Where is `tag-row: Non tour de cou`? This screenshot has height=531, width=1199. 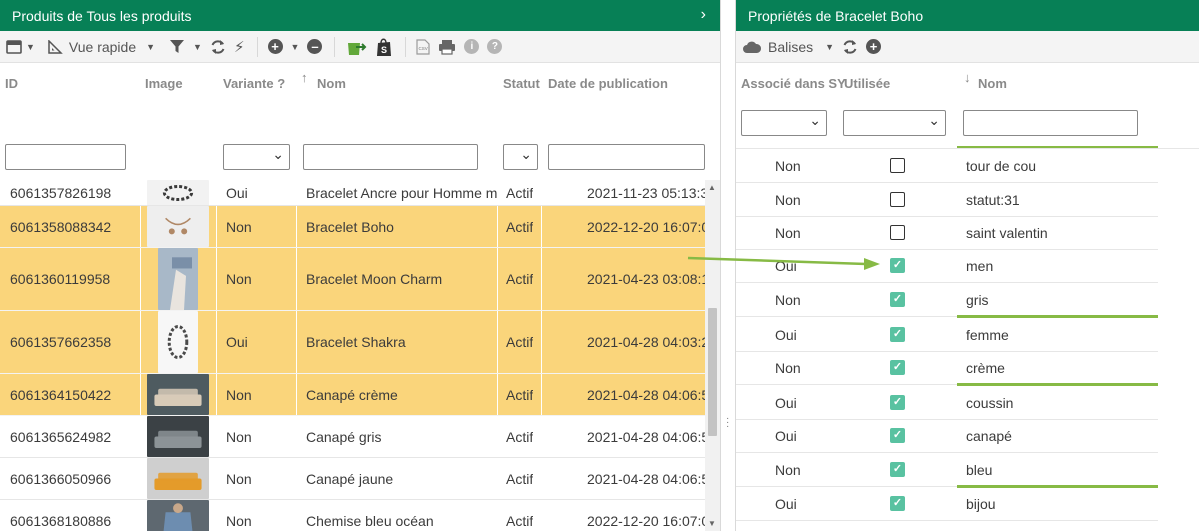 tag-row: Non tour de cou is located at coordinates (947, 166).